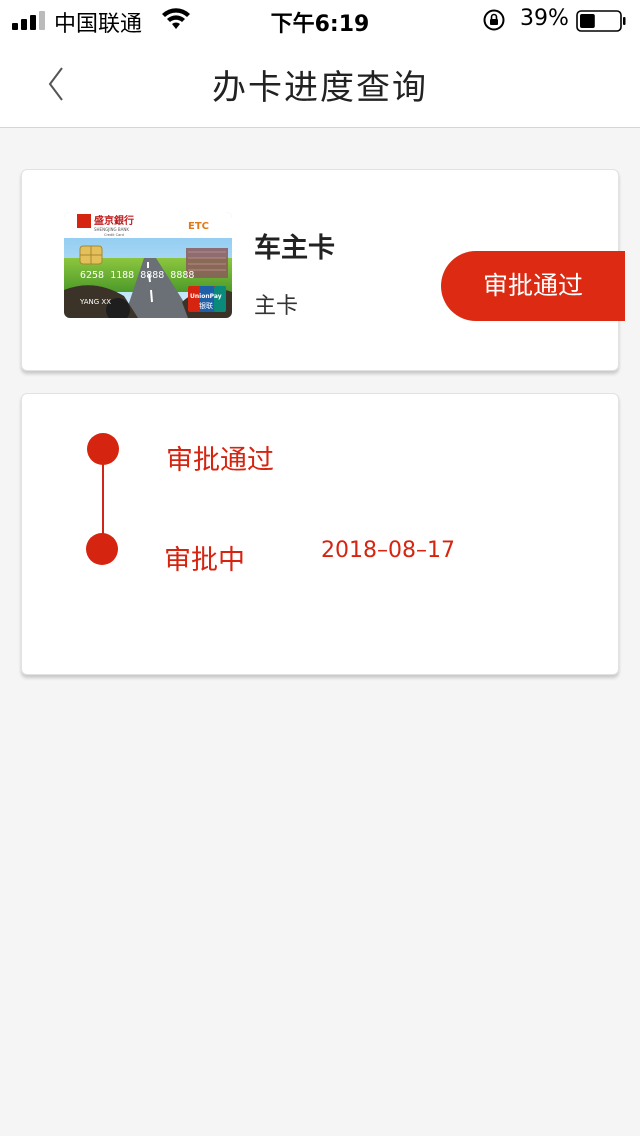 The height and width of the screenshot is (1136, 640). I want to click on card-number: 6258 1188 8888 8888, so click(137, 275).